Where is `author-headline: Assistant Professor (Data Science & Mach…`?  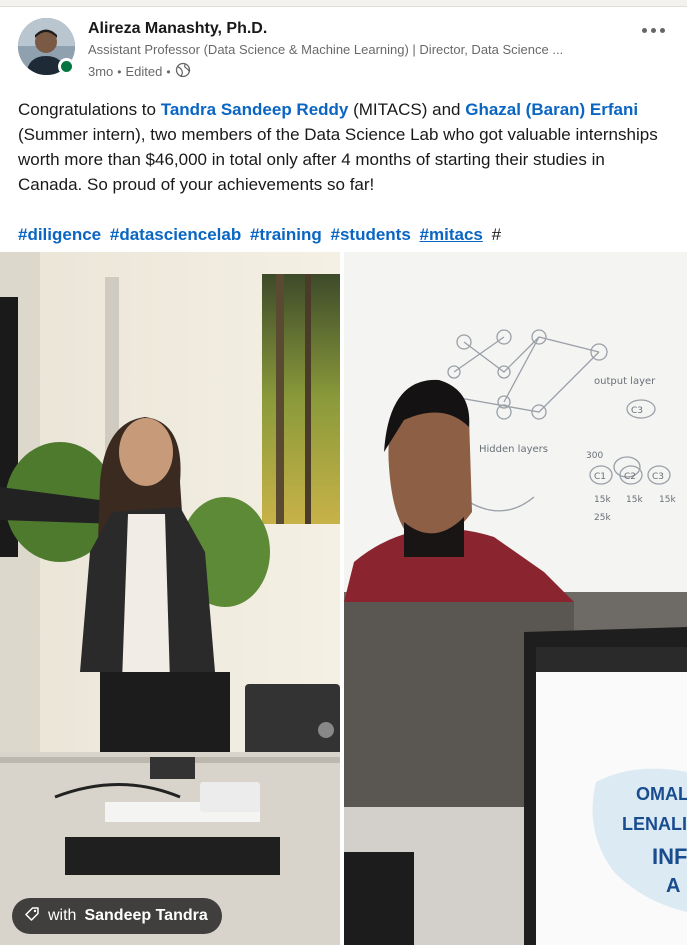 author-headline: Assistant Professor (Data Science & Mach… is located at coordinates (326, 49).